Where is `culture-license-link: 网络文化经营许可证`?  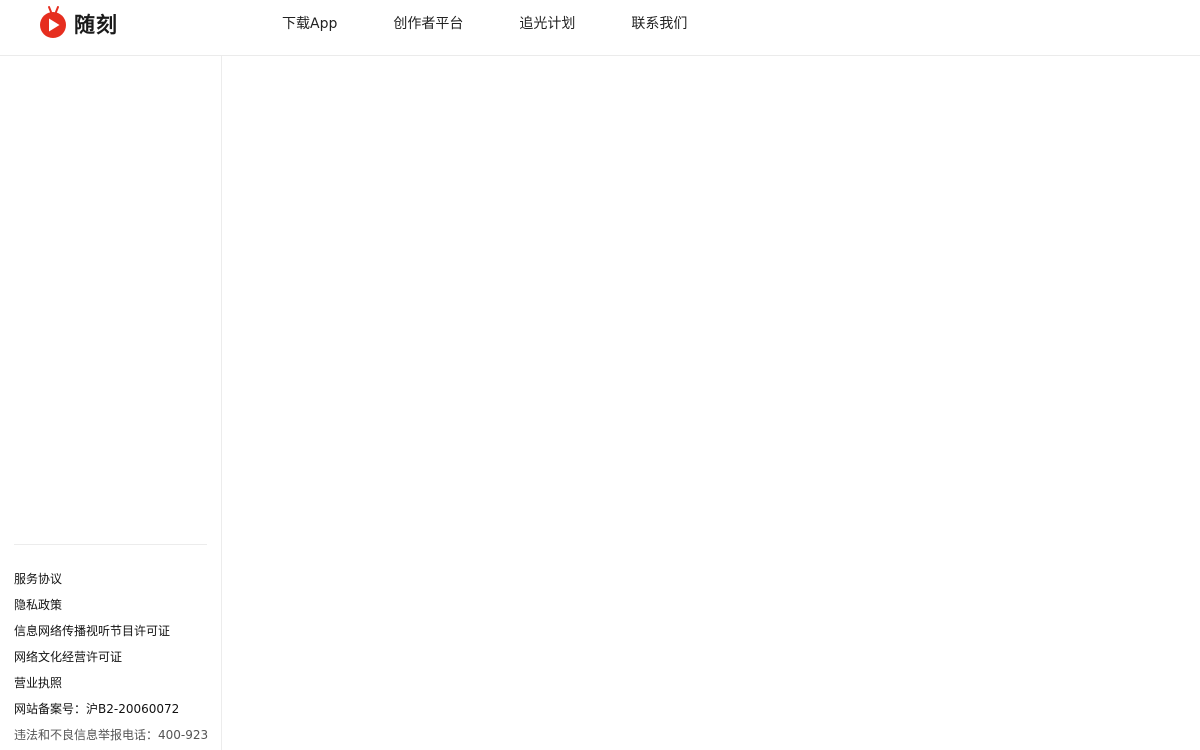 culture-license-link: 网络文化经营许可证 is located at coordinates (112, 657).